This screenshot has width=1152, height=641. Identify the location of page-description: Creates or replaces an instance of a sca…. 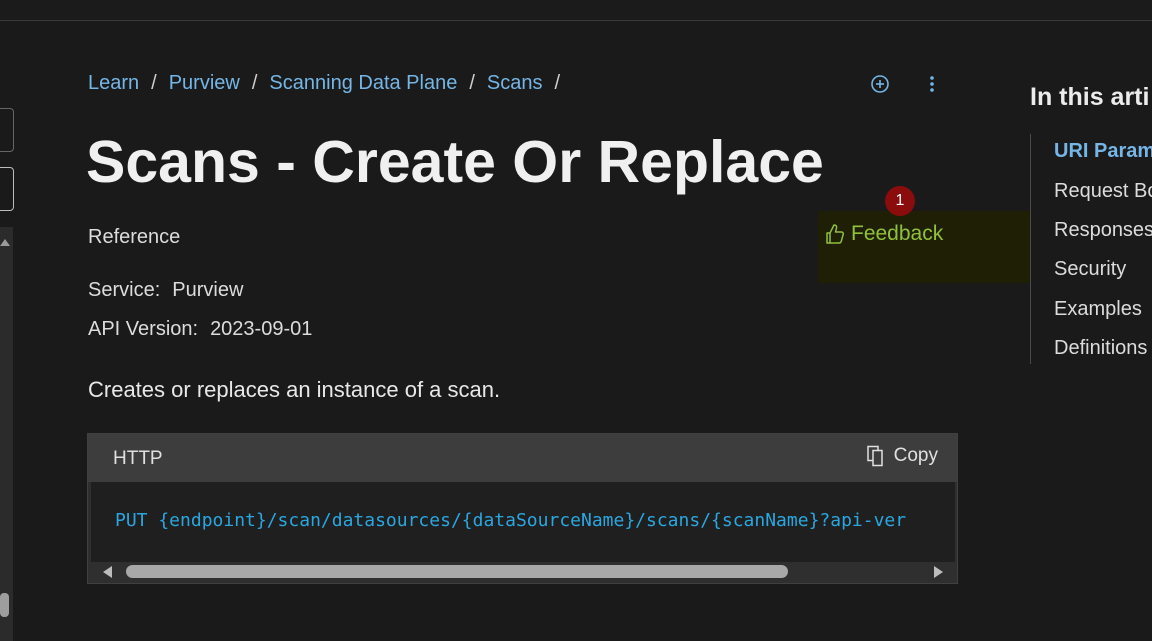
(294, 389).